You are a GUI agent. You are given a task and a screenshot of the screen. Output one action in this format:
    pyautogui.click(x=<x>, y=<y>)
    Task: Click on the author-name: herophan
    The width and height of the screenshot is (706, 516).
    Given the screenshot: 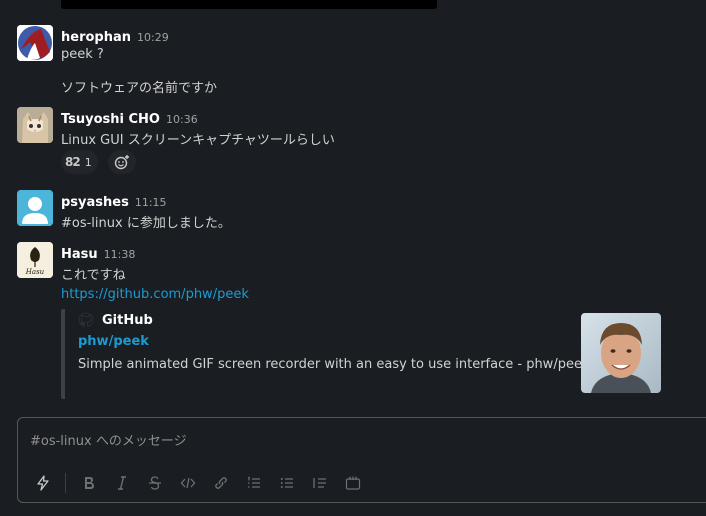 What is the action you would take?
    pyautogui.click(x=96, y=37)
    